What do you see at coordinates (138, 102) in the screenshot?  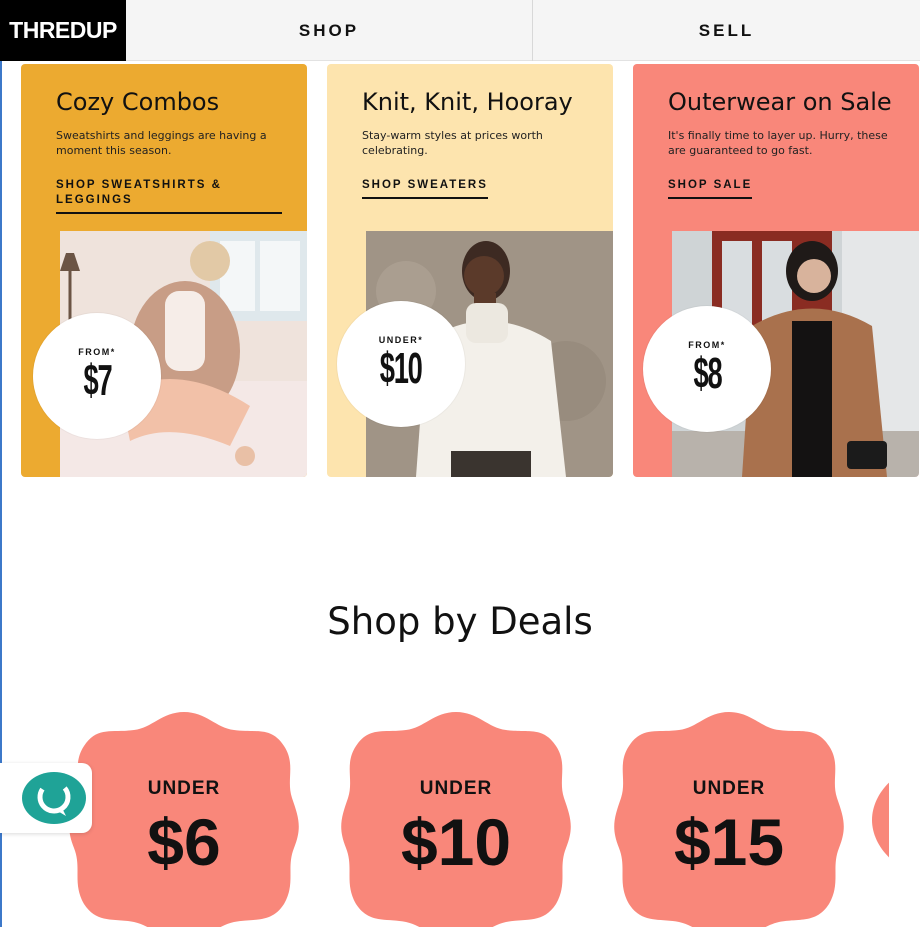 I see `card-title: Cozy Combos` at bounding box center [138, 102].